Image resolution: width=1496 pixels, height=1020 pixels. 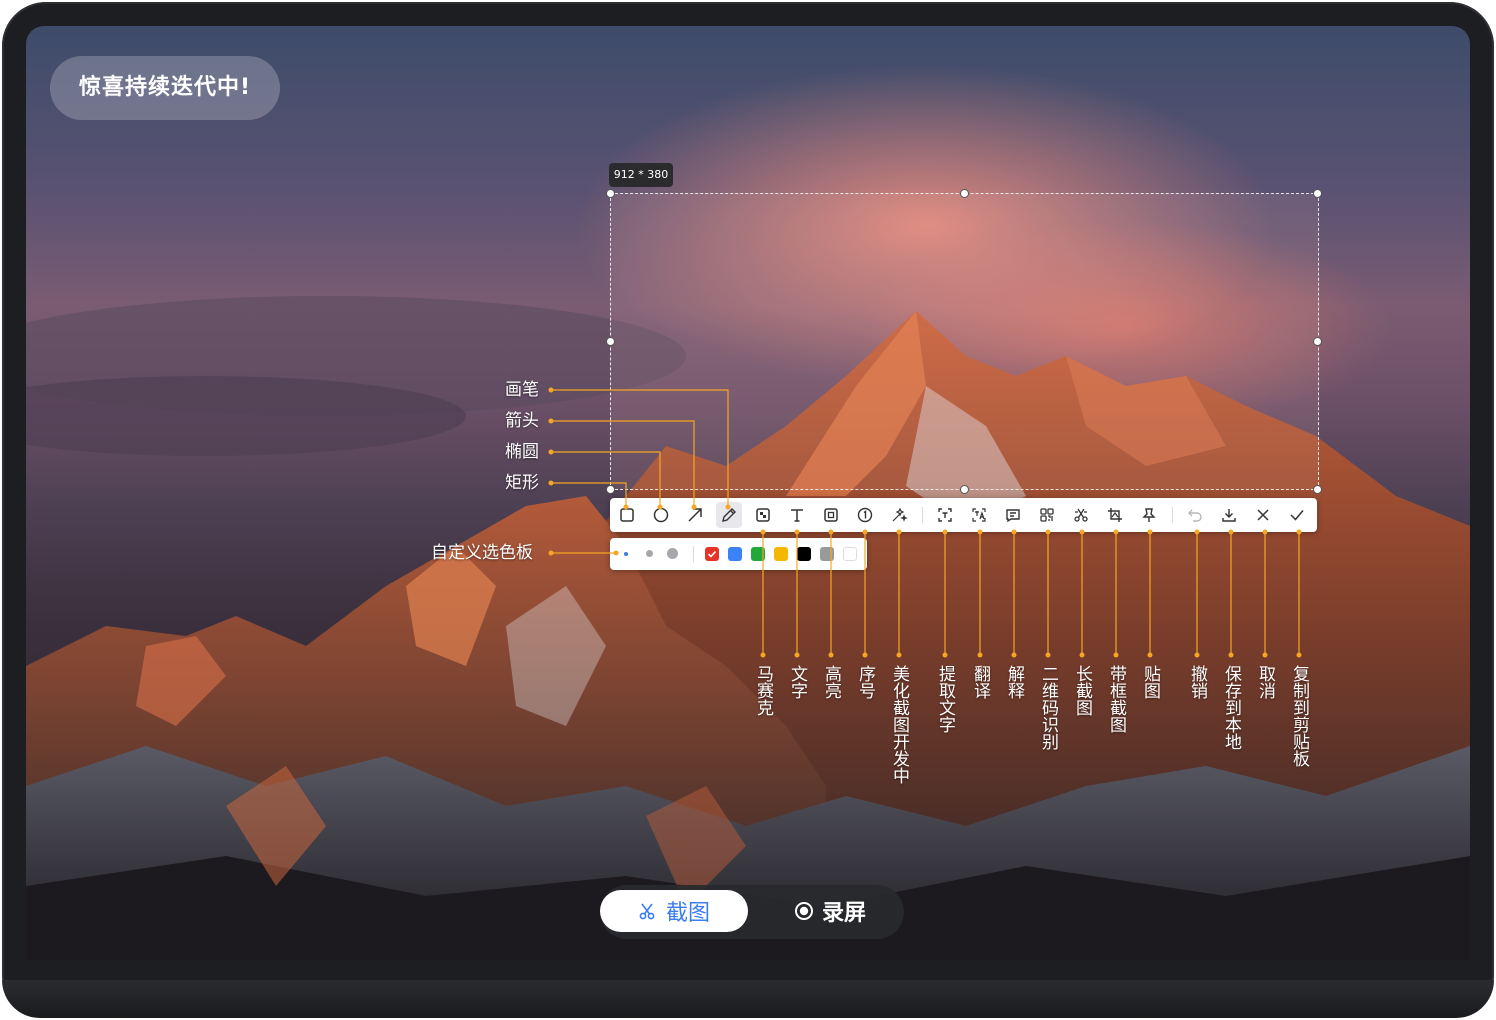 What do you see at coordinates (1317, 489) in the screenshot?
I see `resize-handle-bottom-right` at bounding box center [1317, 489].